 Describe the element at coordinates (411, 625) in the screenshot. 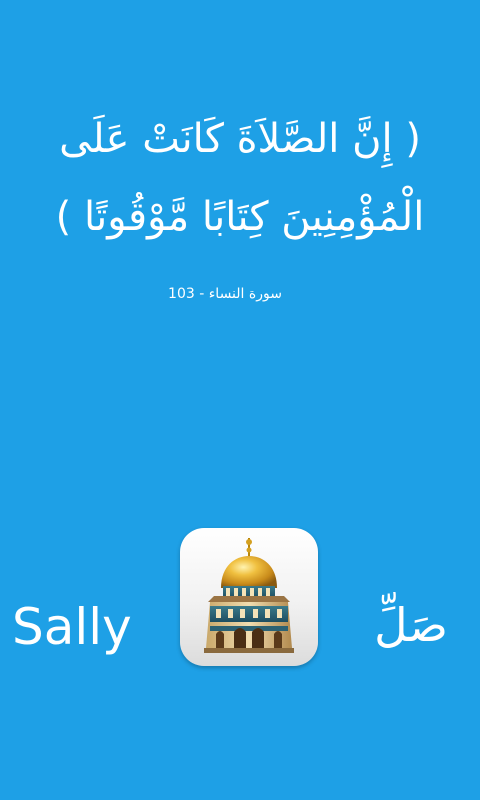

I see `app-name-arabic: صَلِّ` at that location.